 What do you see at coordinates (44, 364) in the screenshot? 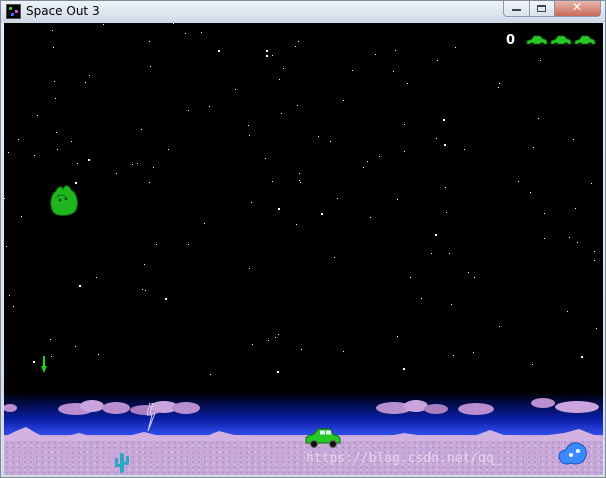
I see `green-missile` at bounding box center [44, 364].